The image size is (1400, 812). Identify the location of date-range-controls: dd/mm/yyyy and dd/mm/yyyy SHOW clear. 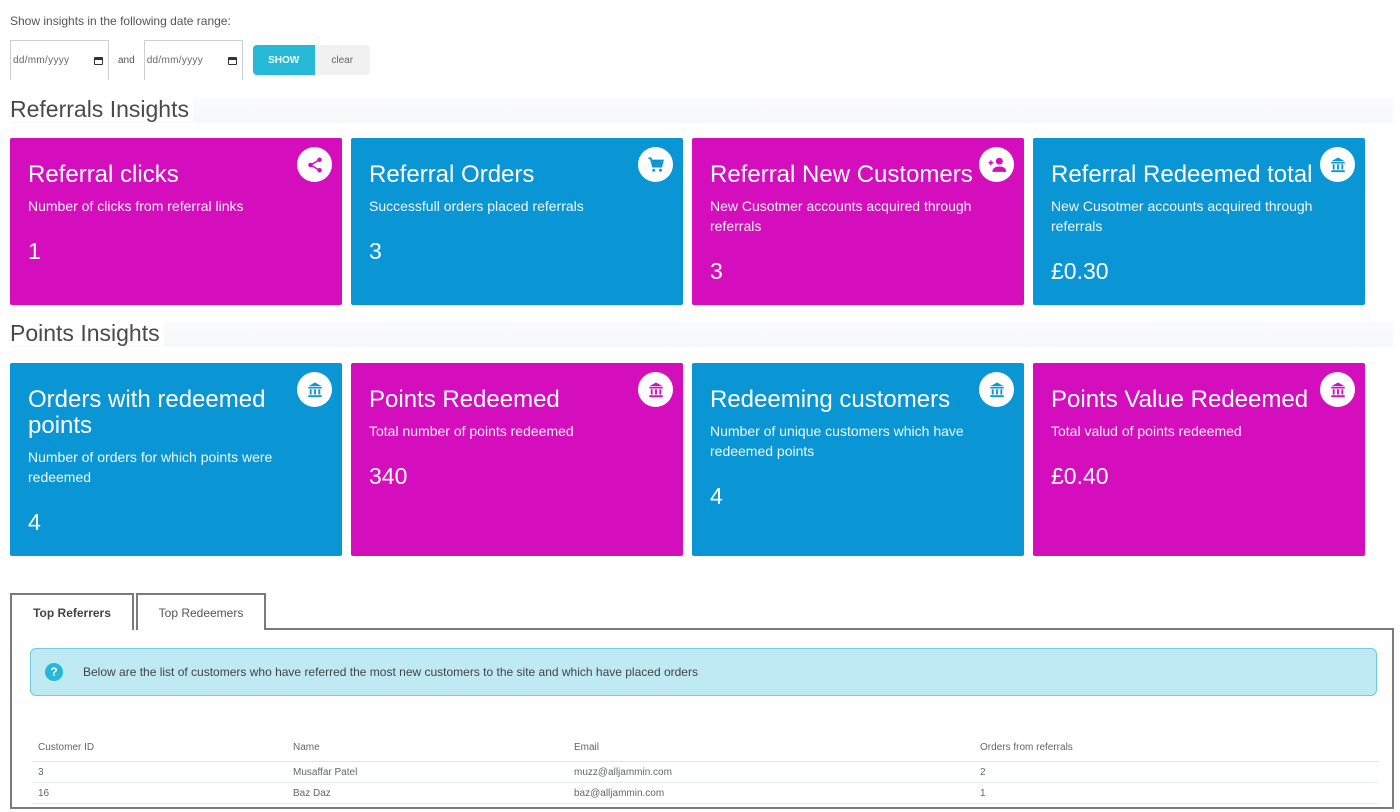
(190, 60).